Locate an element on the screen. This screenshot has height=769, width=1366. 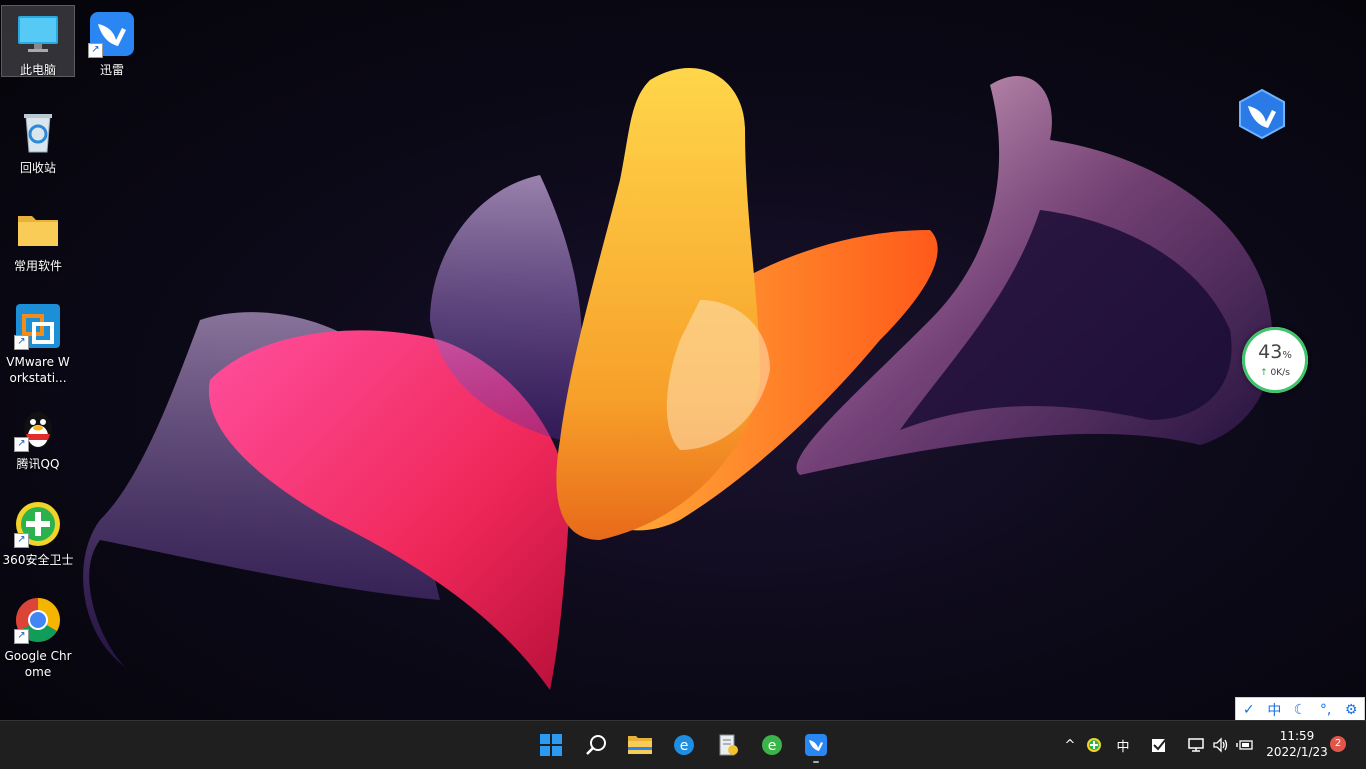
desktop-icon-qq: ↗ 腾讯QQ is located at coordinates (38, 435).